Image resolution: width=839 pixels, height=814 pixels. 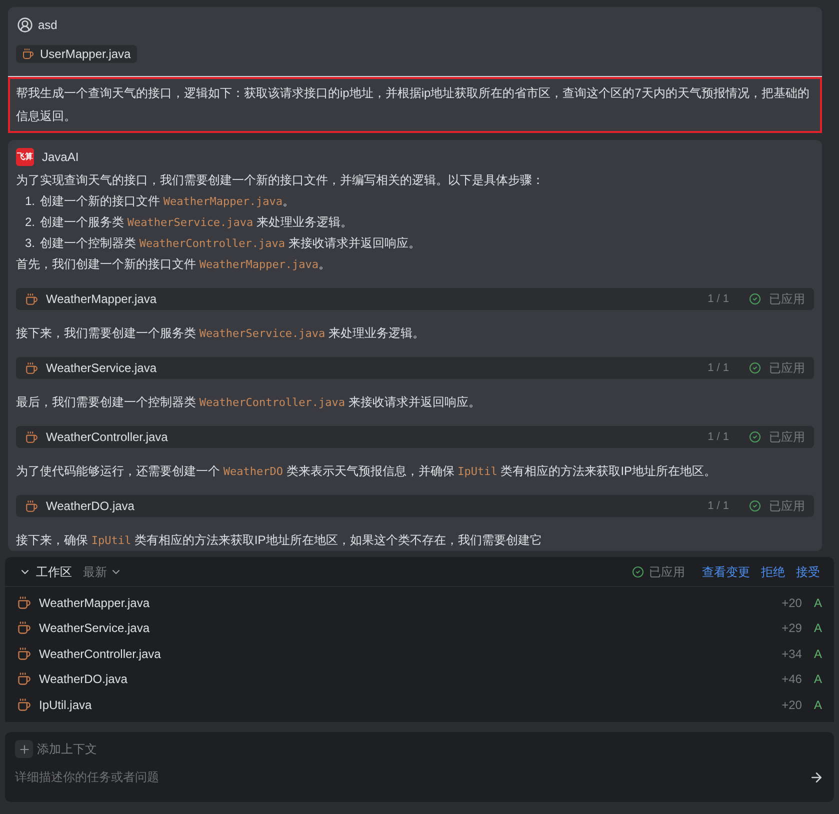 What do you see at coordinates (30, 201) in the screenshot?
I see `list-number: 1.` at bounding box center [30, 201].